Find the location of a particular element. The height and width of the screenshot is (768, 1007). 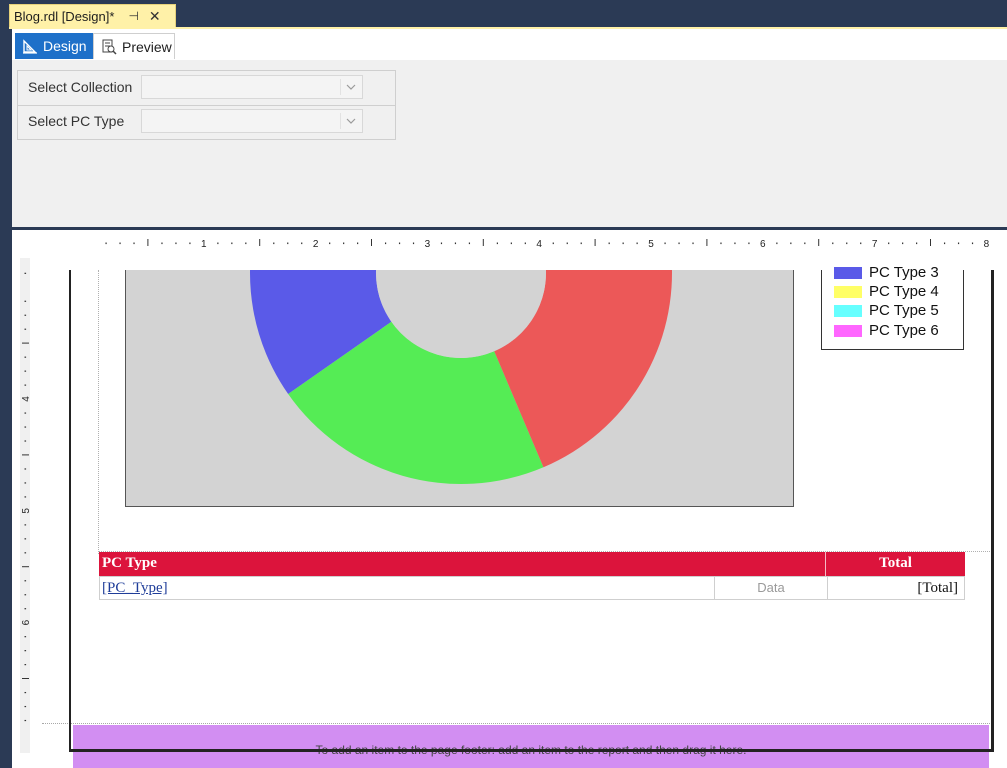

ruler-label: 6 is located at coordinates (26, 622).